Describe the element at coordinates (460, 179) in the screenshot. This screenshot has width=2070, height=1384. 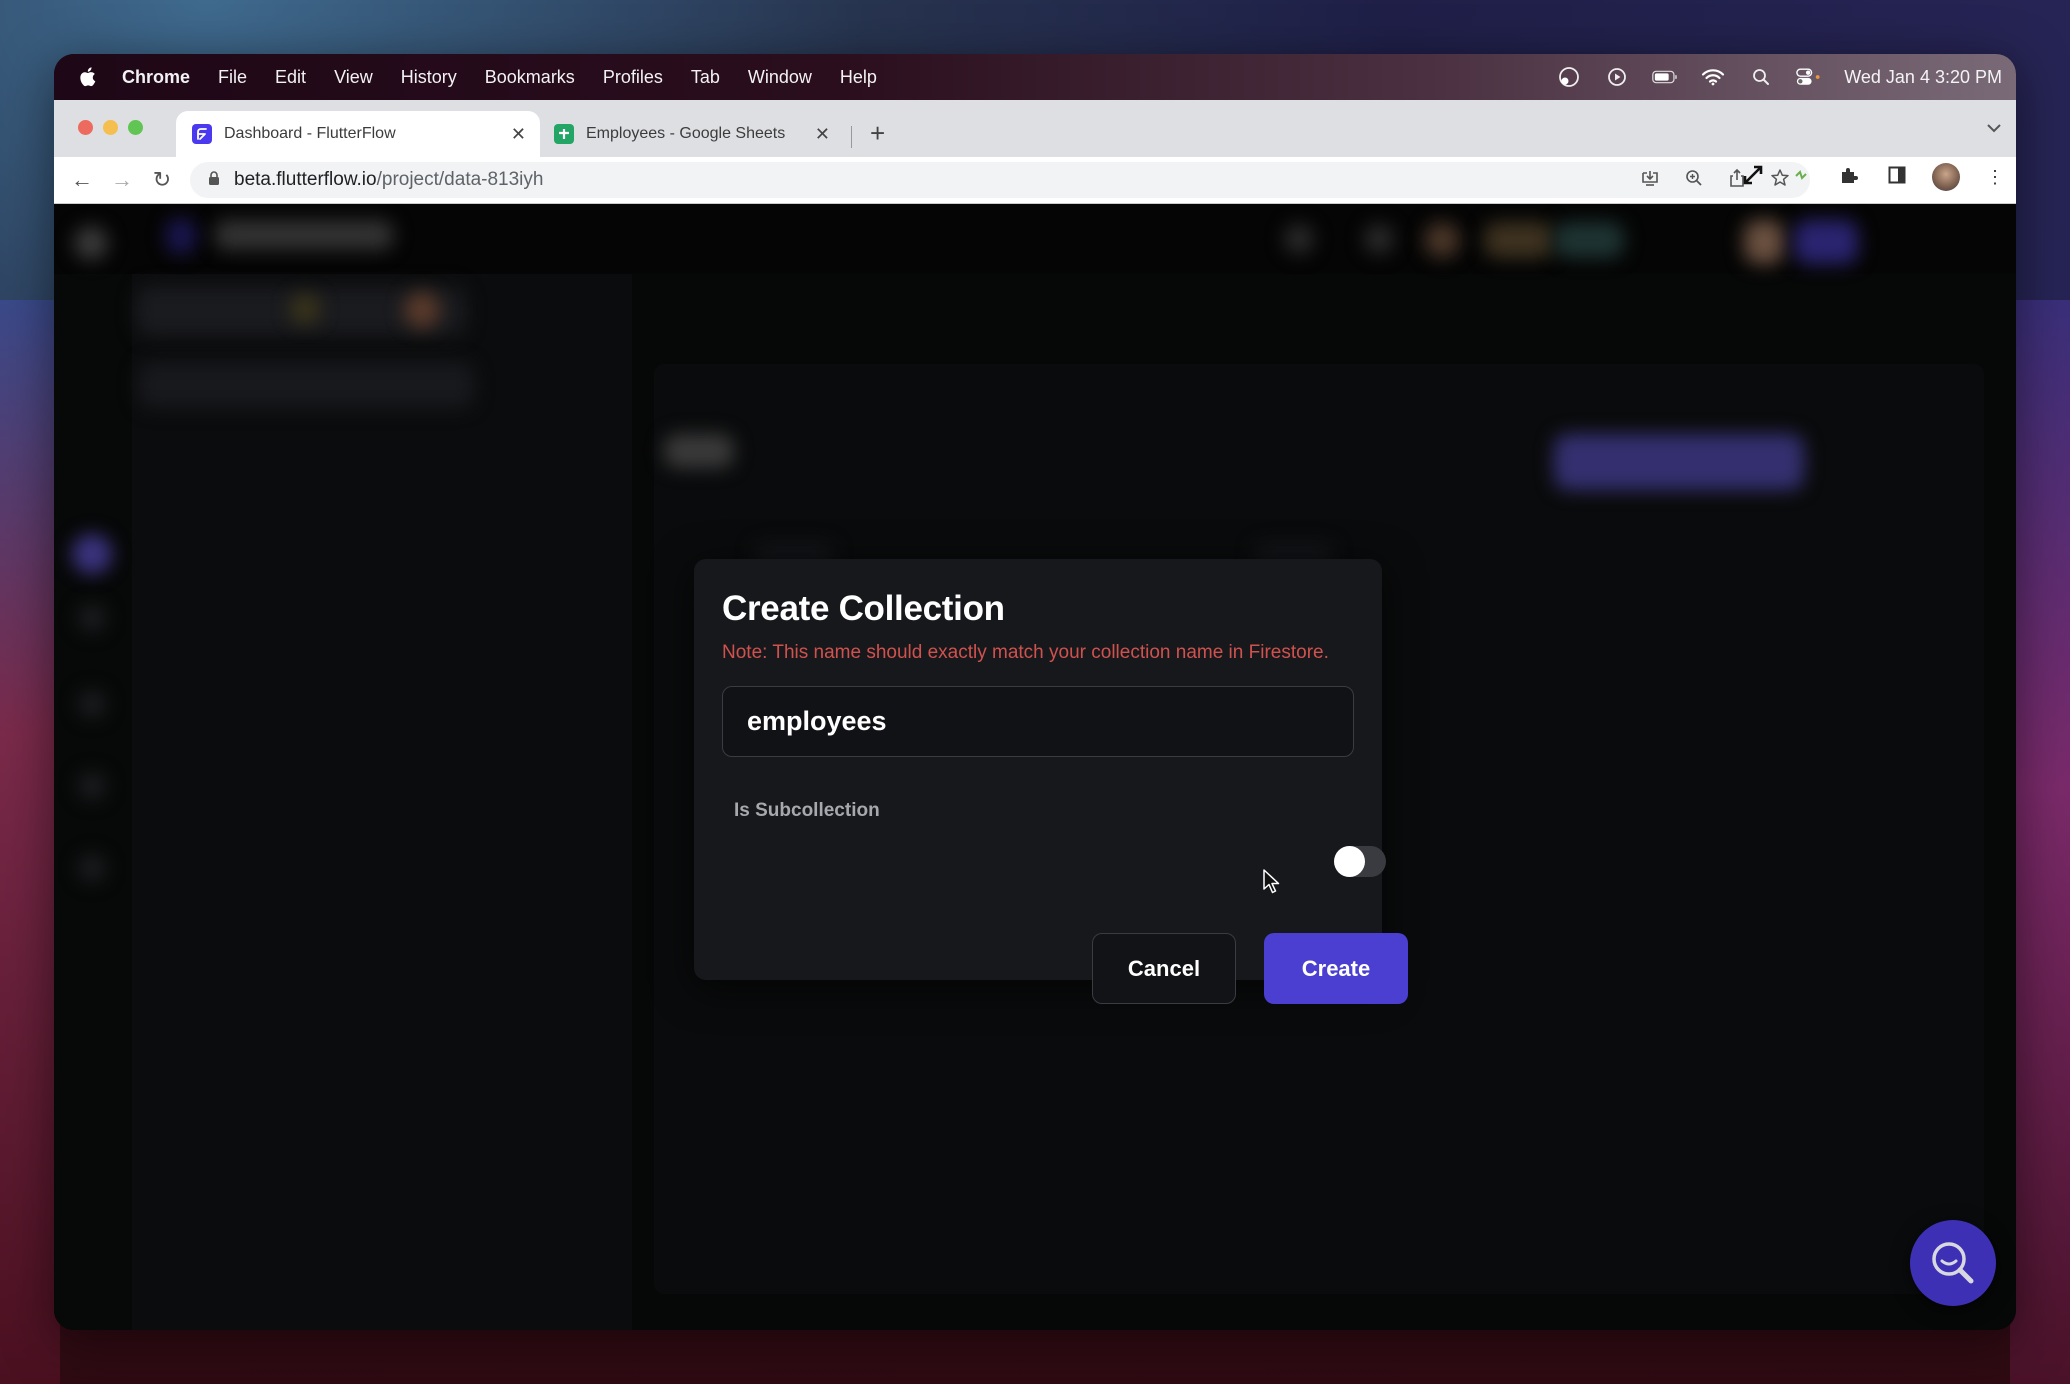
I see `url-path: /project/data-813iyh` at that location.